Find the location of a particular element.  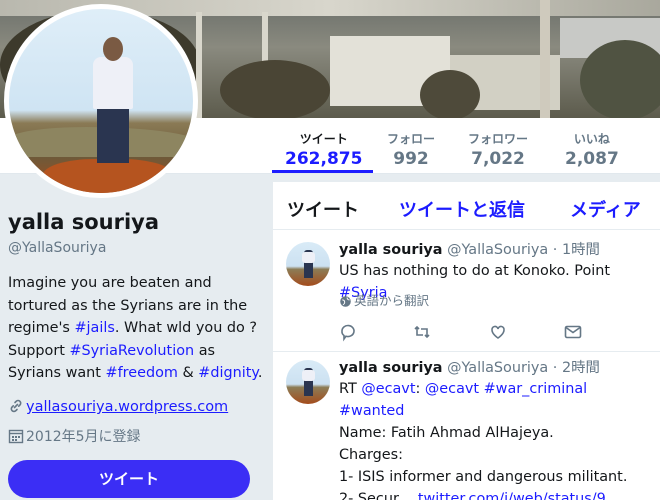

hashtag-link: #freedom is located at coordinates (142, 373).